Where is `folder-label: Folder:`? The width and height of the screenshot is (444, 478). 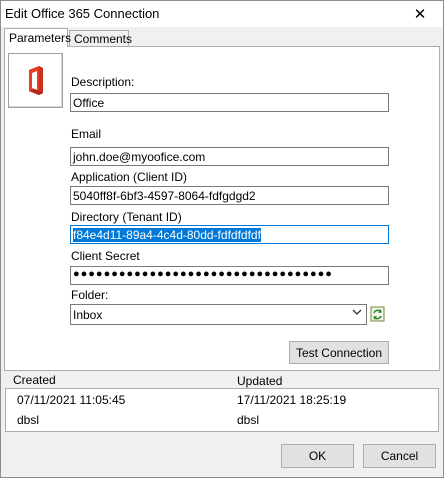 folder-label: Folder: is located at coordinates (90, 295).